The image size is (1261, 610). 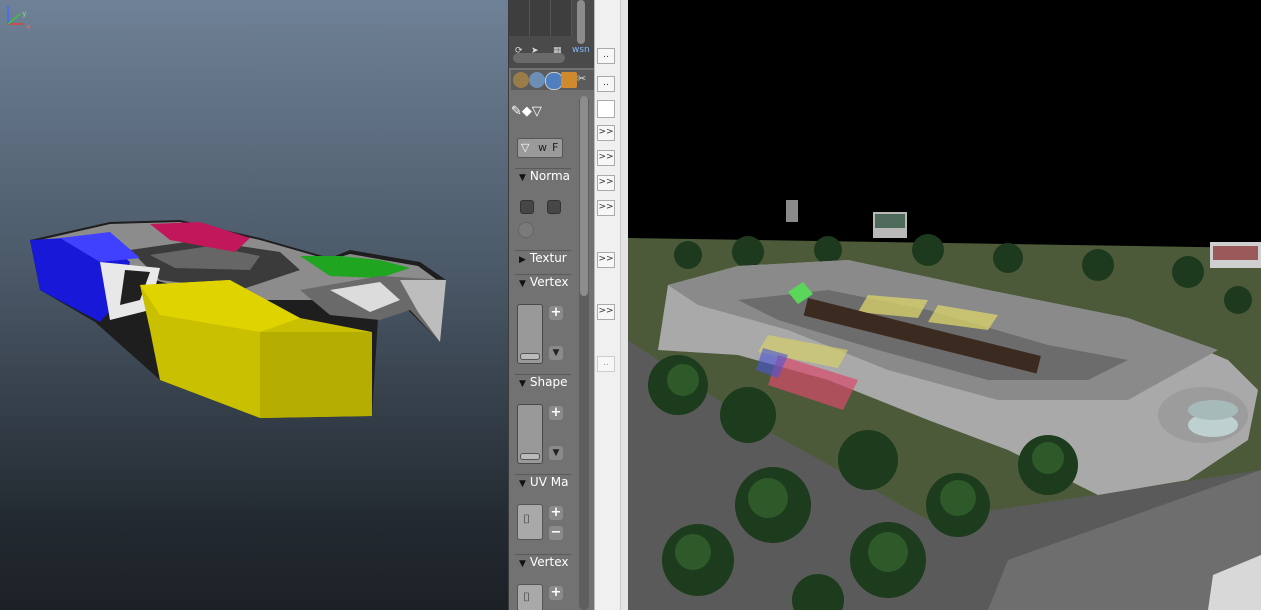 I want to click on vertex-groups-list, so click(x=530, y=334).